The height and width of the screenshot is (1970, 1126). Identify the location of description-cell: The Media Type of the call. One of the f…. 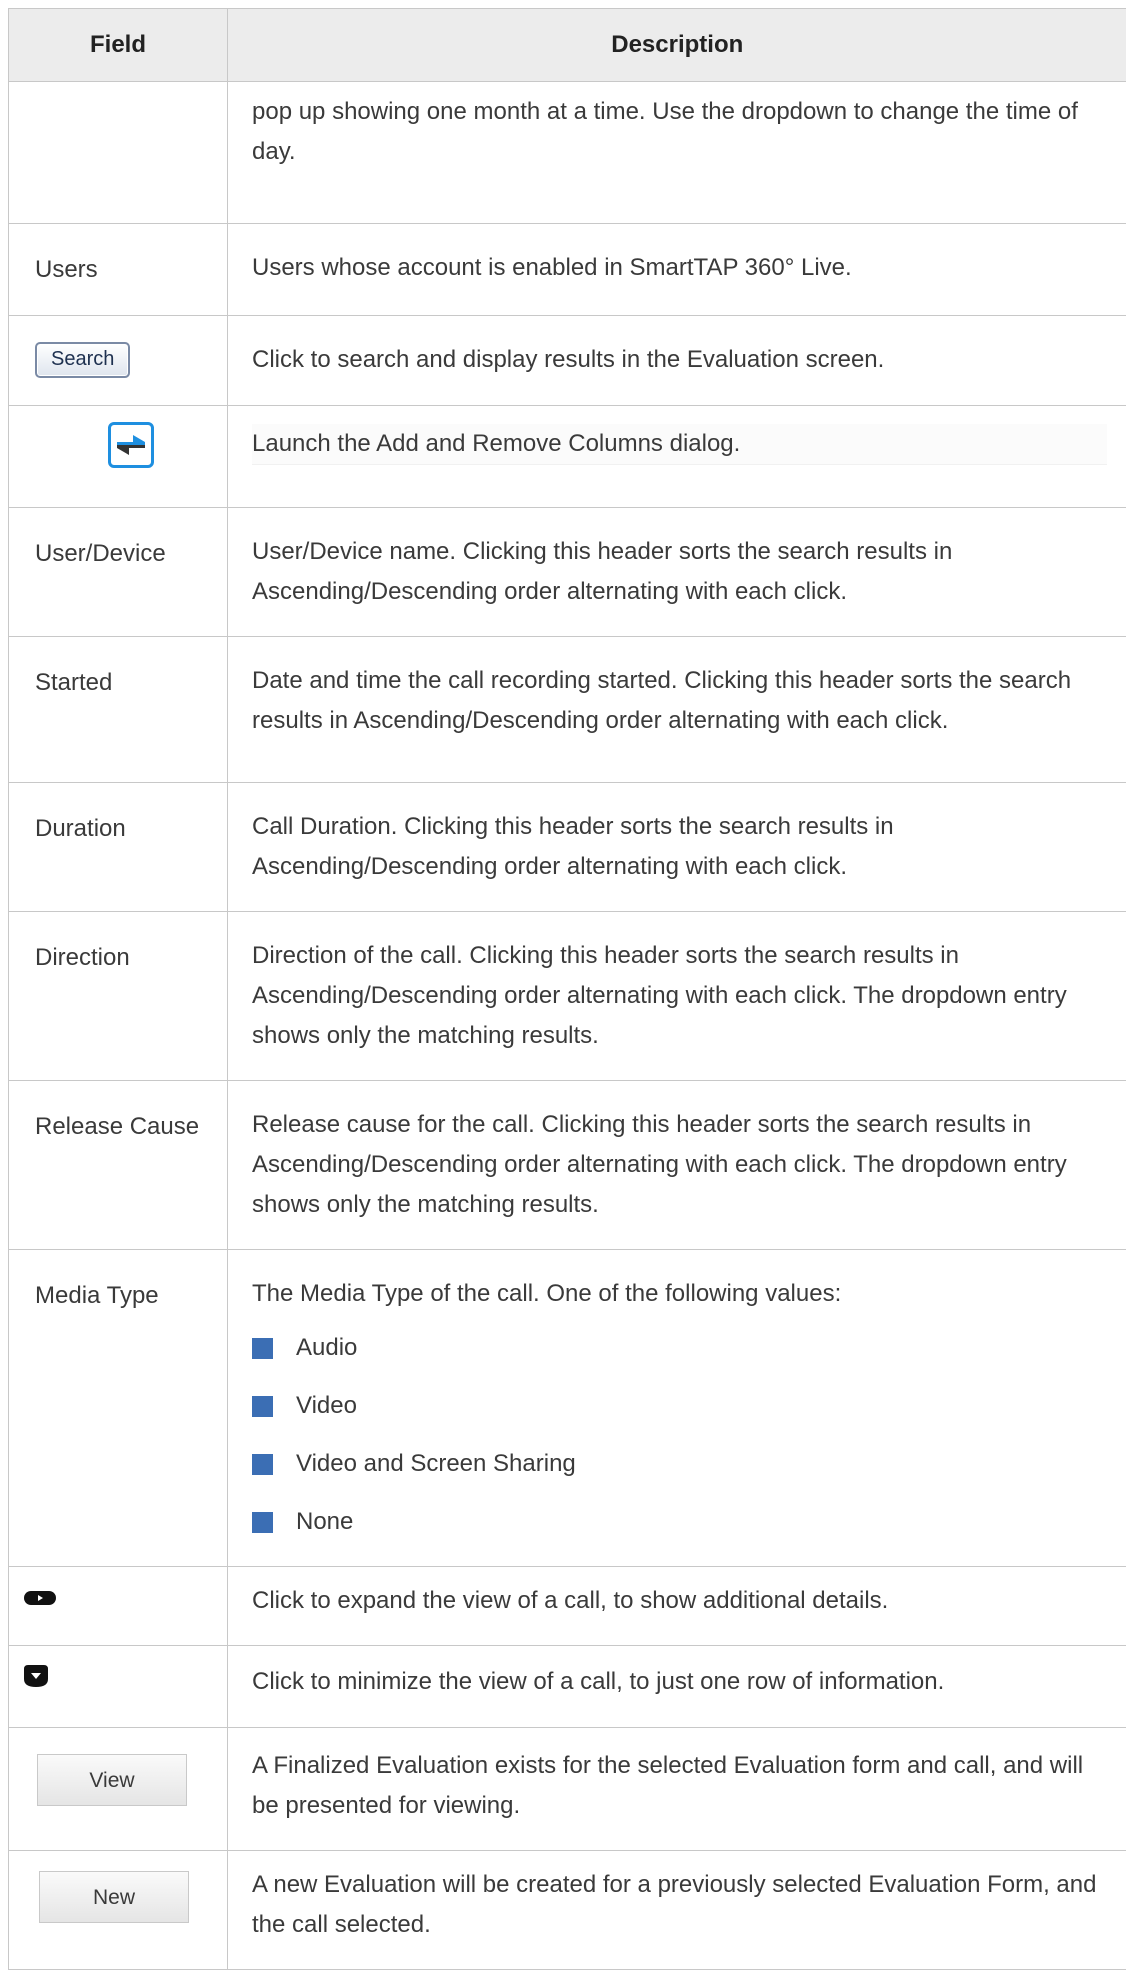
(677, 1408).